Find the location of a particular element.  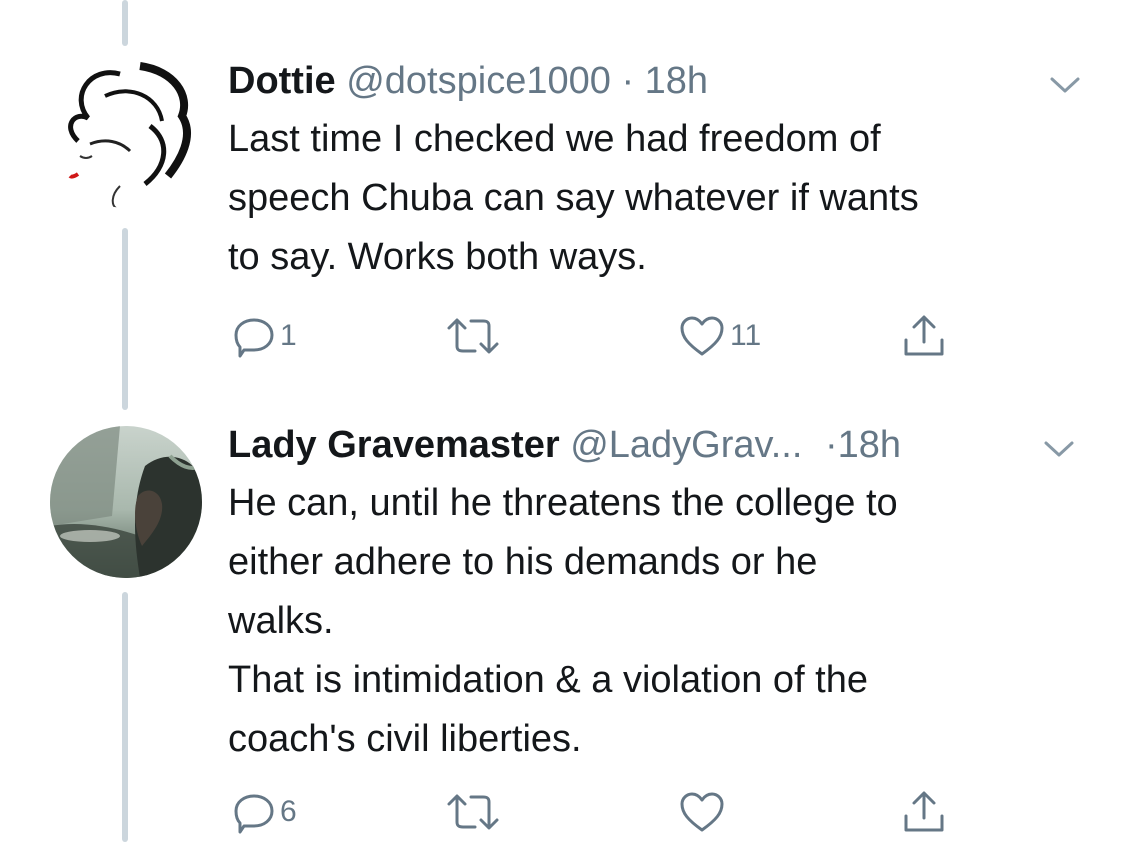

tweet-text-line: speech Chuba can say whatever if wants is located at coordinates (573, 198).